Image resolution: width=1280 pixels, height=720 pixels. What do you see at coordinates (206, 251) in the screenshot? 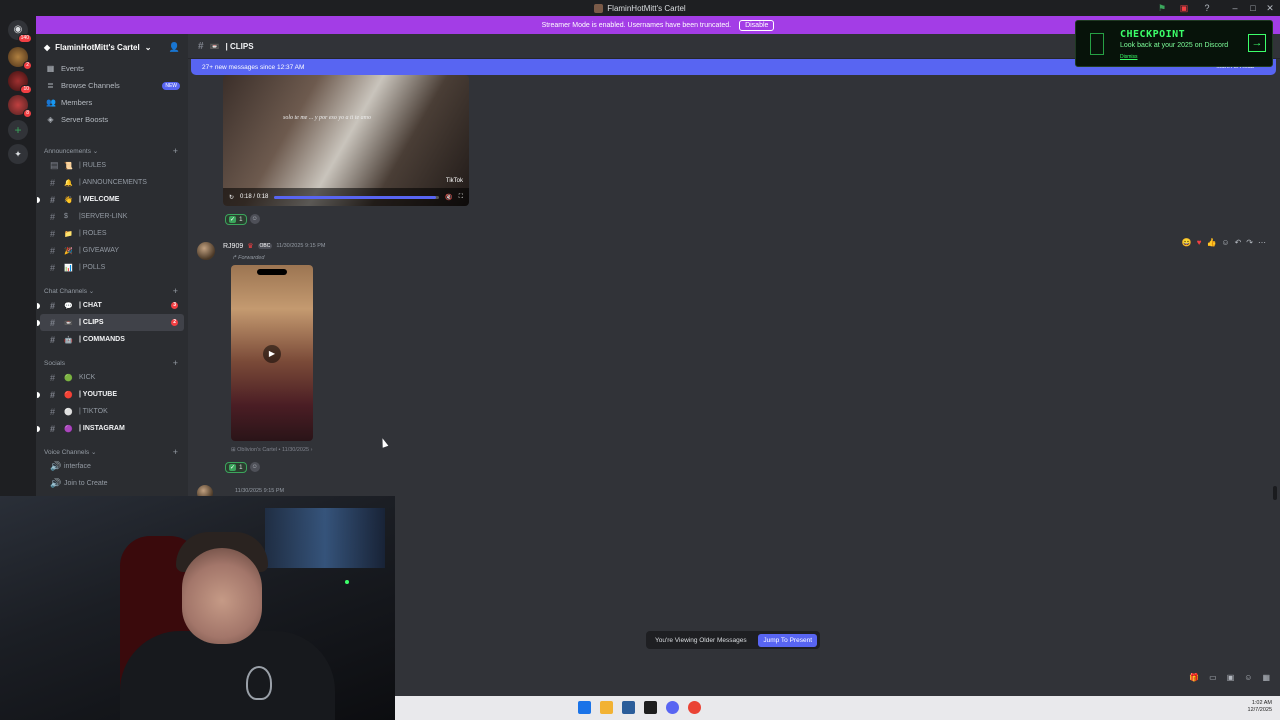
I see `avatar` at bounding box center [206, 251].